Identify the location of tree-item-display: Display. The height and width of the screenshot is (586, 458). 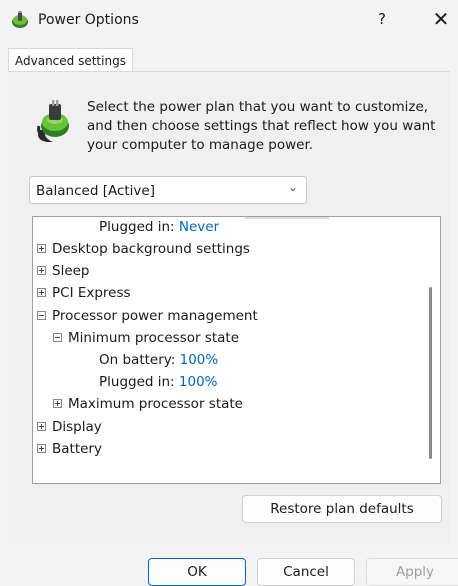
(69, 427).